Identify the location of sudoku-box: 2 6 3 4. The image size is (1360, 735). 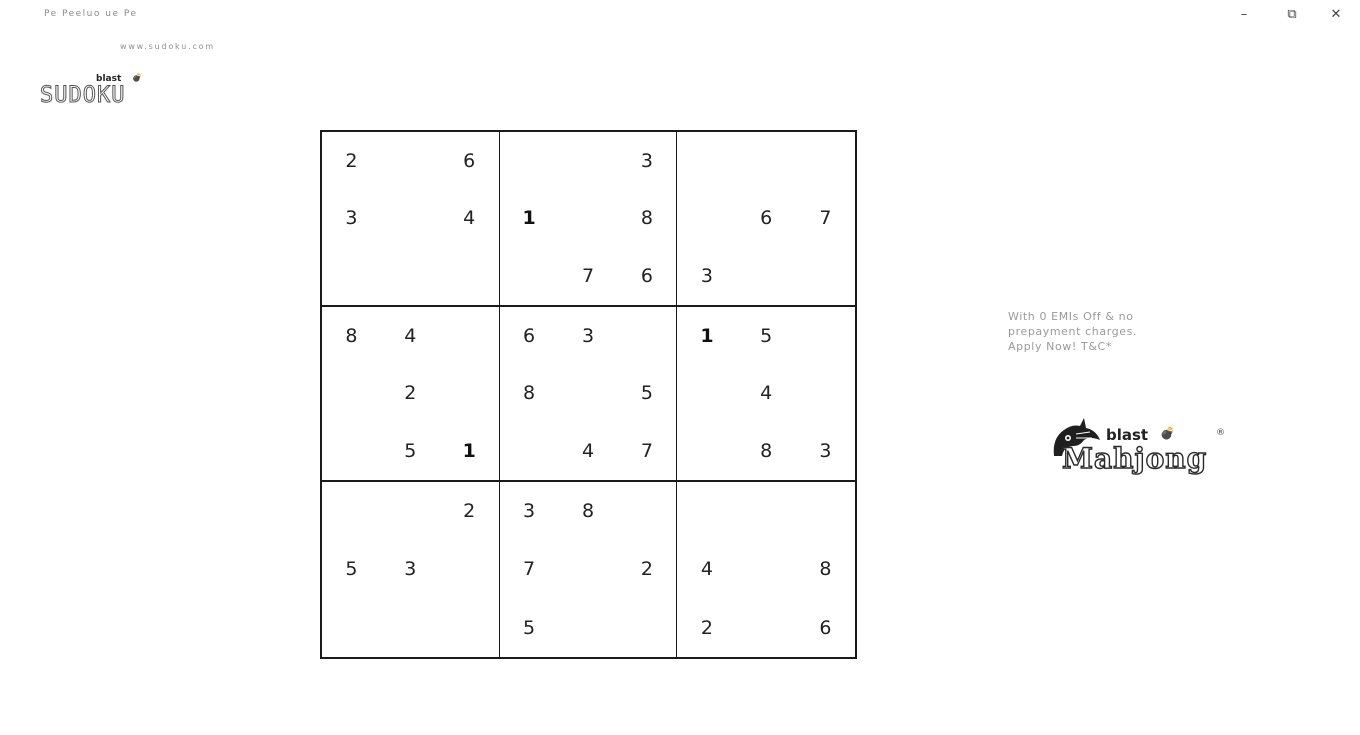
(411, 219).